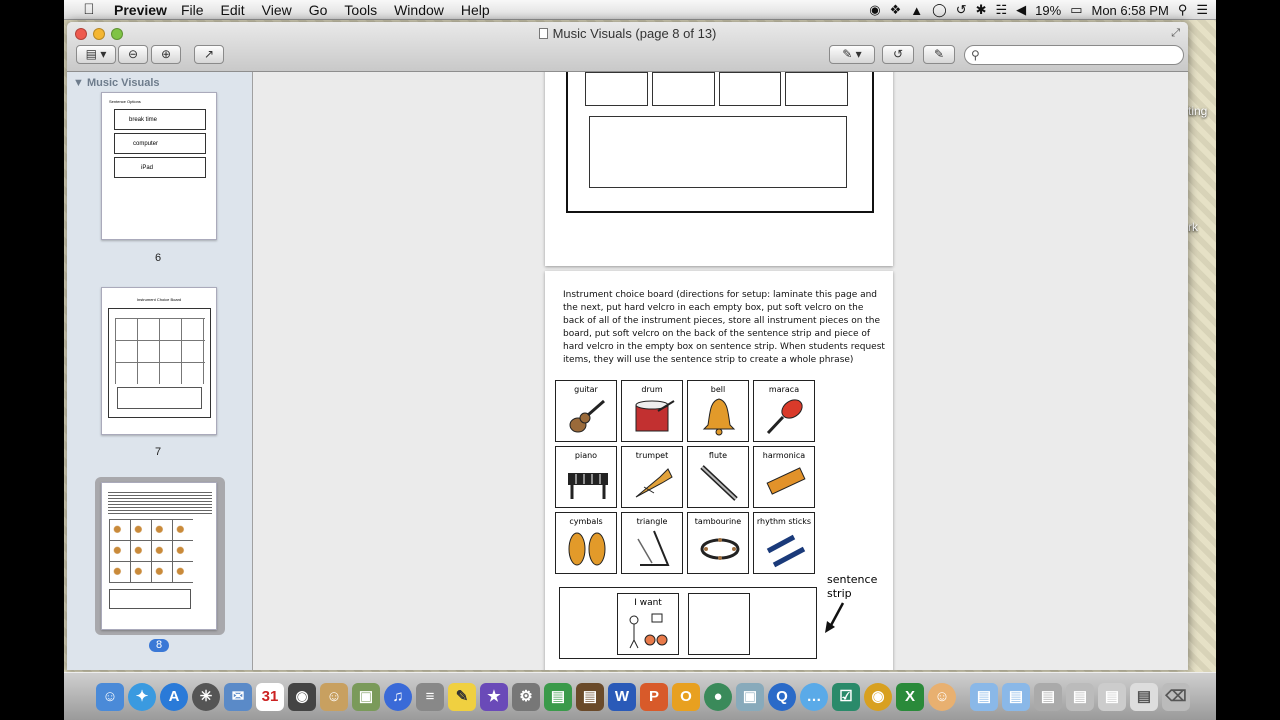 The height and width of the screenshot is (720, 1280). Describe the element at coordinates (1176, 697) in the screenshot. I see `trash-icon: ⌫` at that location.